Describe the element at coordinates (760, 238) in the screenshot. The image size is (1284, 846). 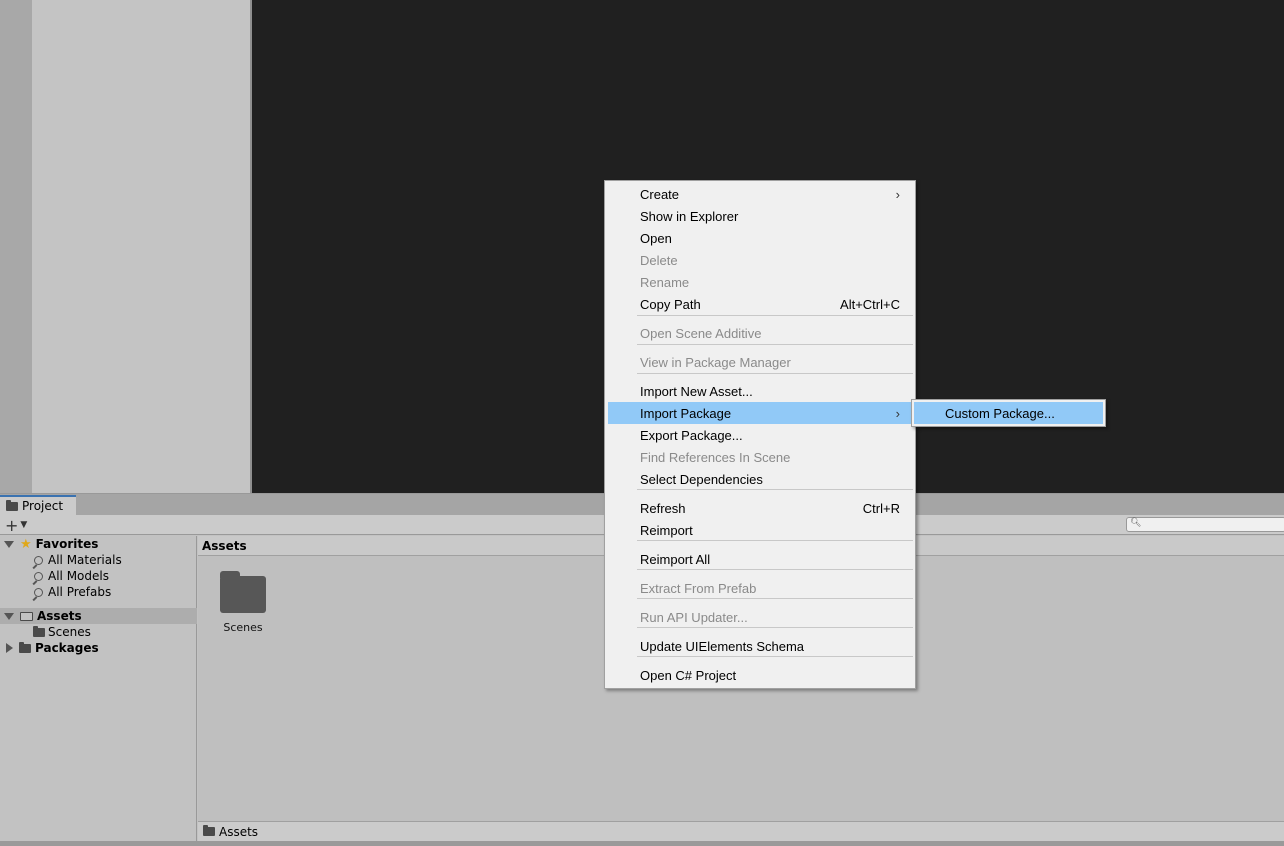
I see `menu-item-open: Open` at that location.